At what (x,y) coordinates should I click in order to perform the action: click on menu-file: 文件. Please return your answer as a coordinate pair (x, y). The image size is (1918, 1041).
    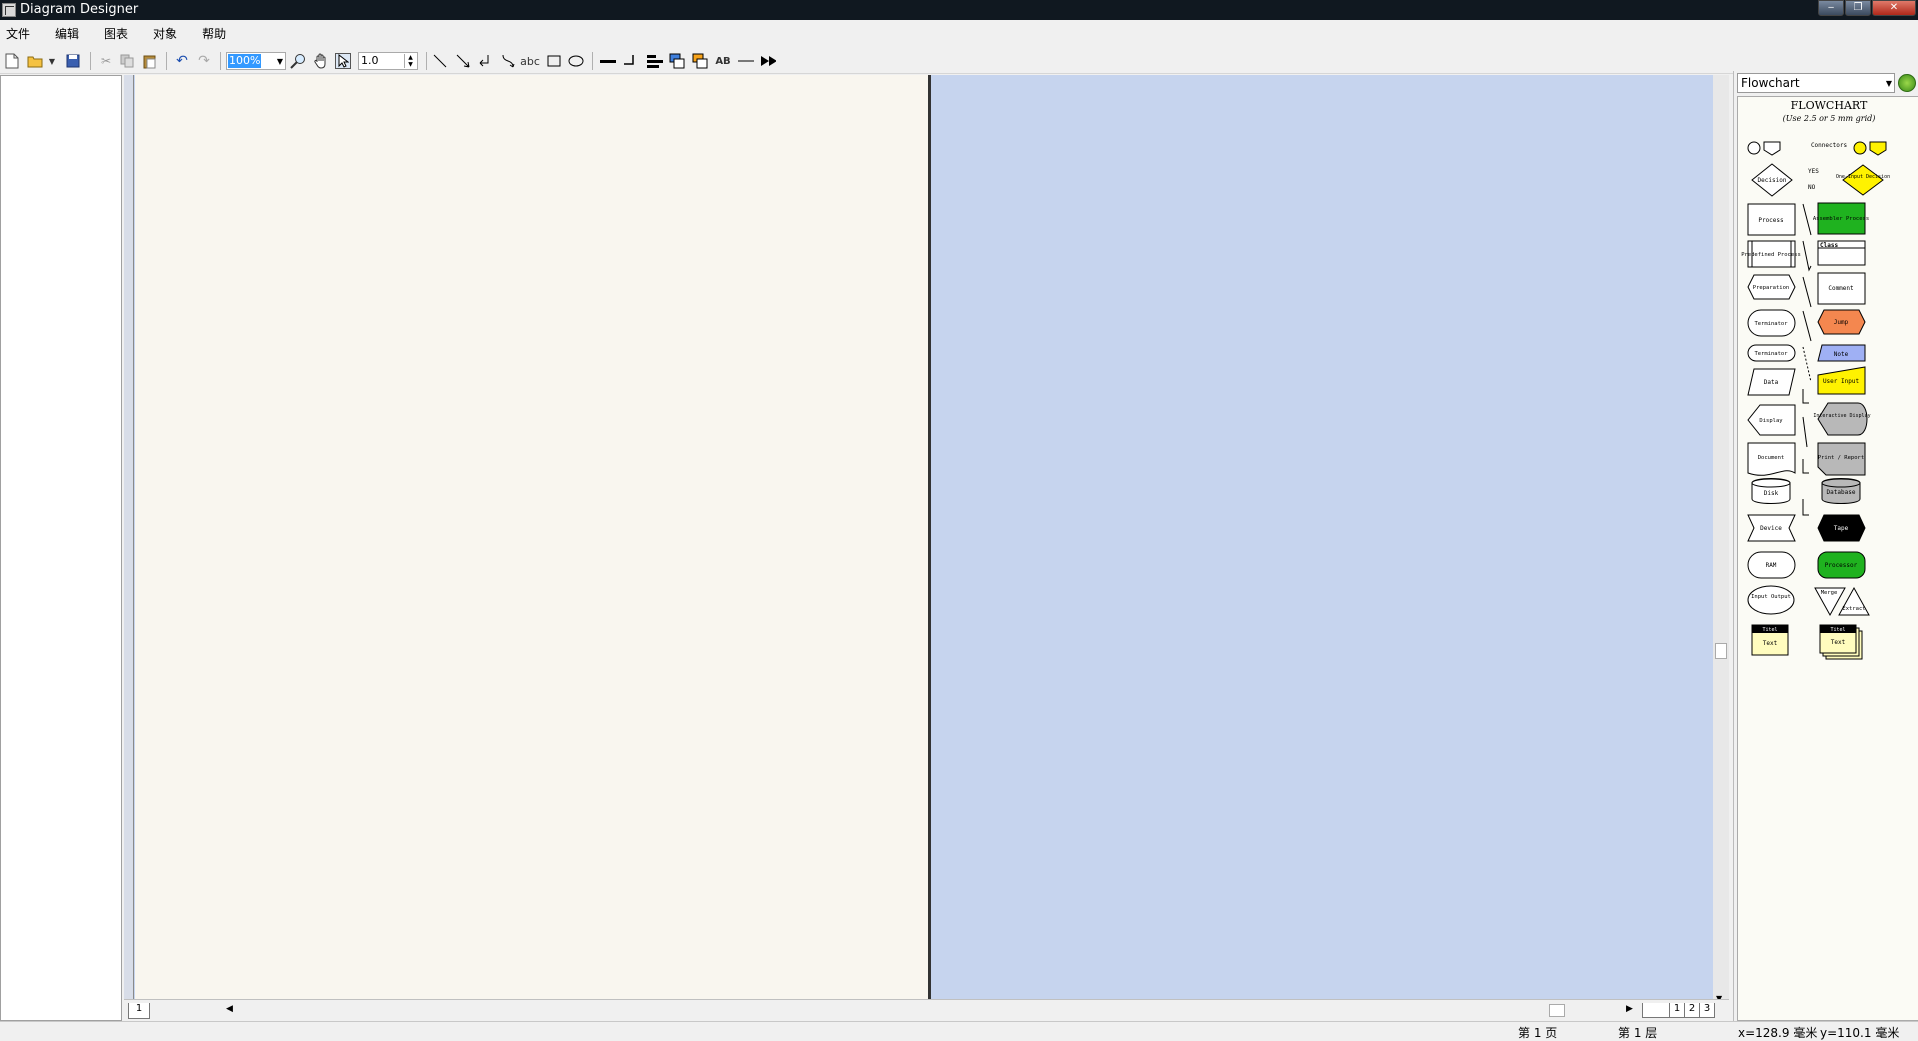
    Looking at the image, I should click on (18, 33).